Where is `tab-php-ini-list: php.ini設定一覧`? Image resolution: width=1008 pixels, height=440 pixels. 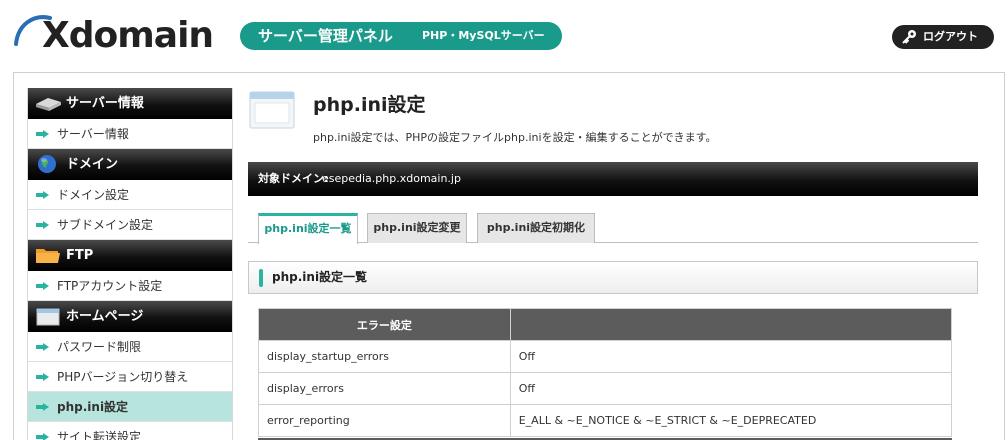
tab-php-ini-list: php.ini設定一覧 is located at coordinates (308, 228).